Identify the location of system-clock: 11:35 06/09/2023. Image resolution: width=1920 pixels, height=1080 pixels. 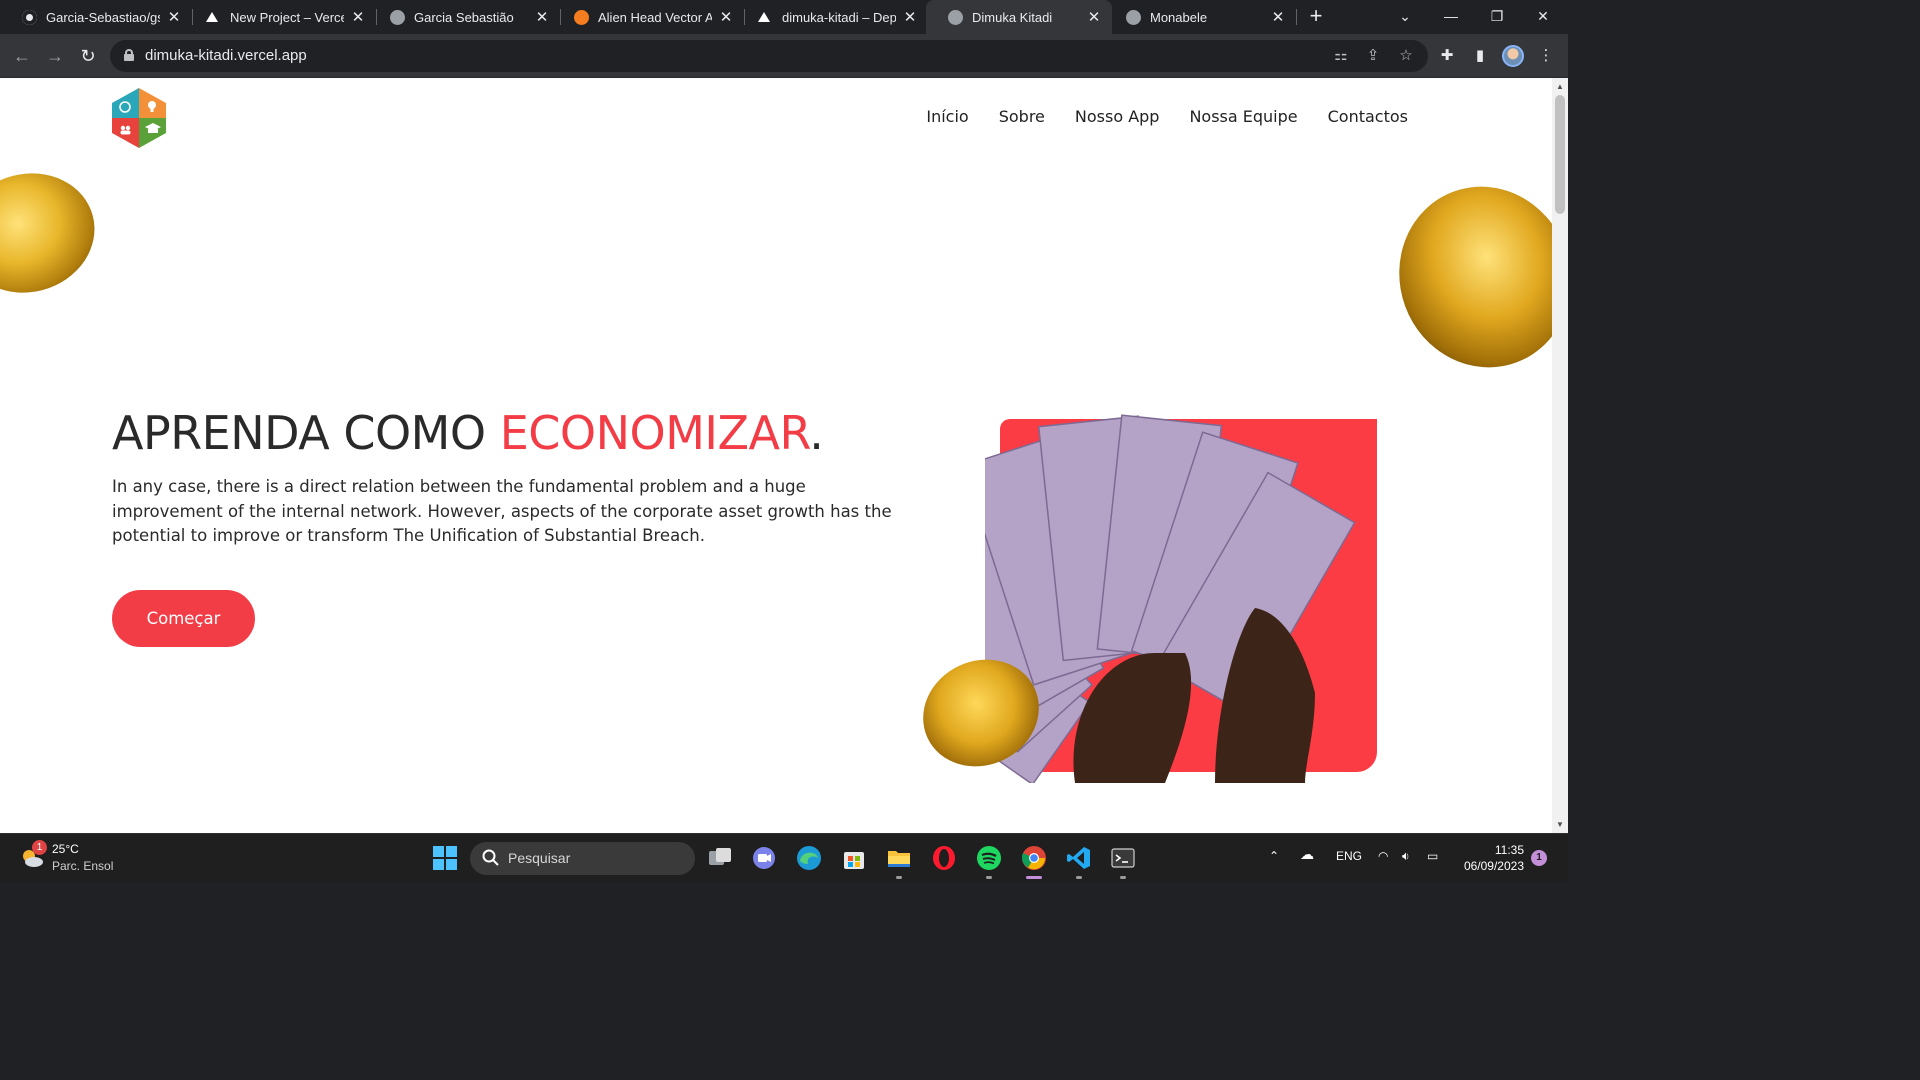
(1491, 858).